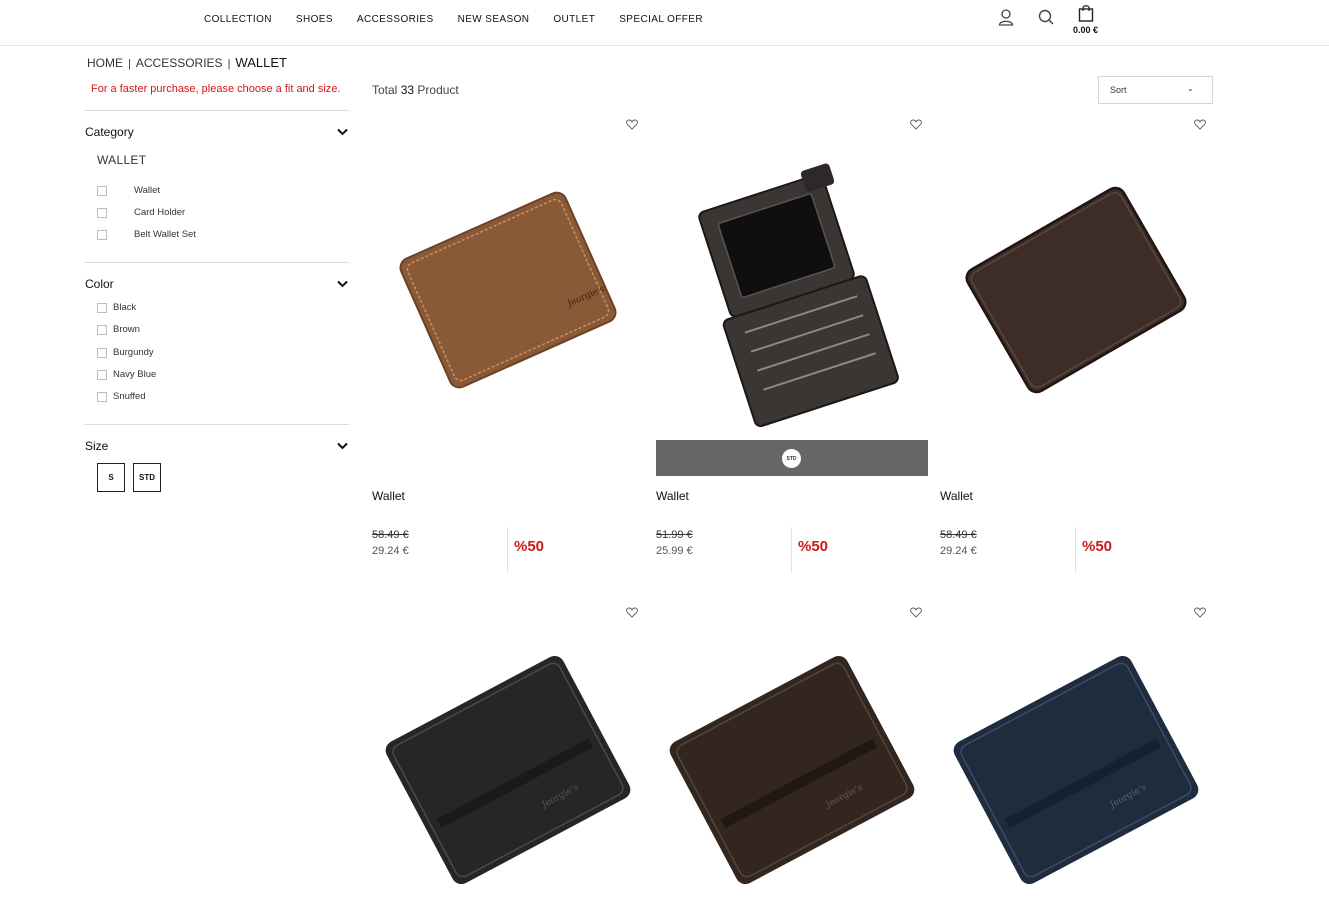  I want to click on filter-color-snuffed: Snuffed, so click(121, 396).